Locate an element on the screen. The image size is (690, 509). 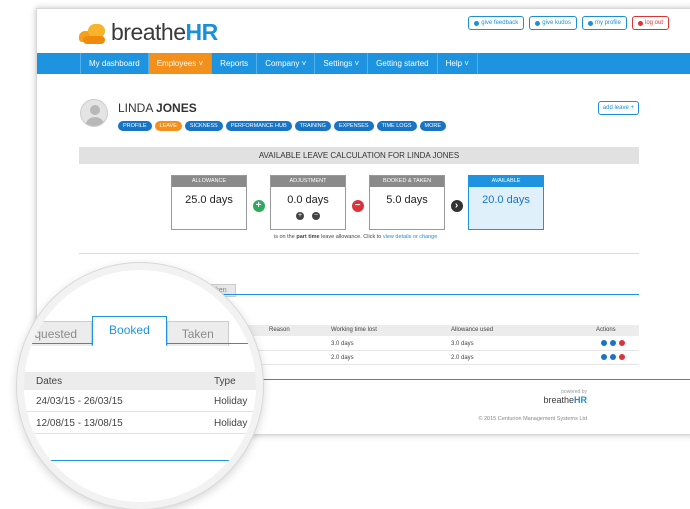
adjustment-value: 0.0 days is located at coordinates (308, 200).